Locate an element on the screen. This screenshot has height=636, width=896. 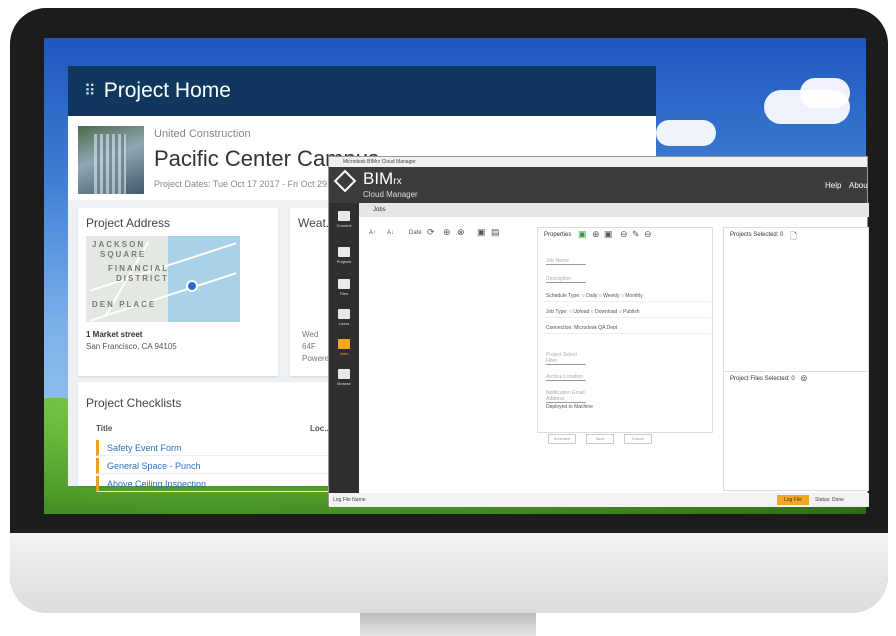
sidebar-item-users: Users is located at coordinates (344, 317).